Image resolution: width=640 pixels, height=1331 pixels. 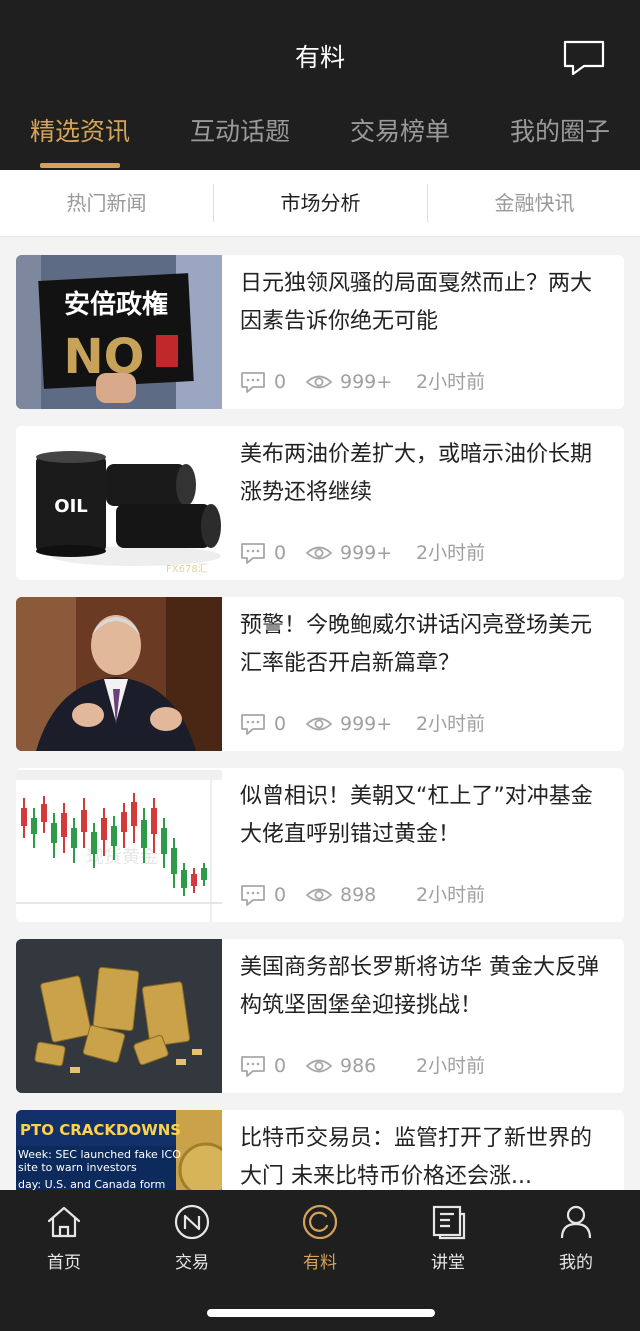 I want to click on view-count: 986, so click(x=358, y=1066).